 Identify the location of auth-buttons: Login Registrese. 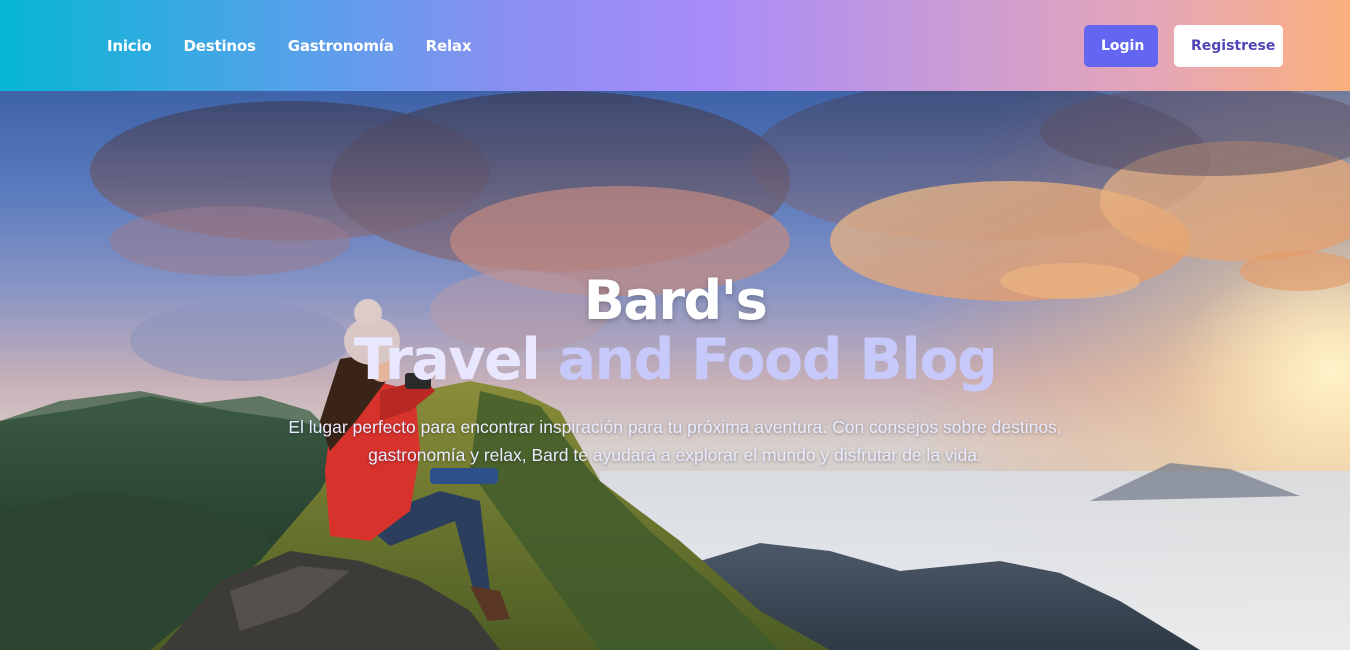
(1183, 46).